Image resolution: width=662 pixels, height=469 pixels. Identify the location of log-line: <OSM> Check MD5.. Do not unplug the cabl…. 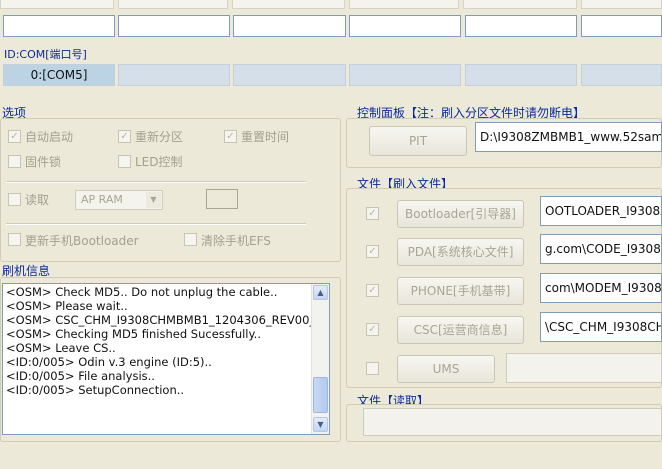
(142, 292).